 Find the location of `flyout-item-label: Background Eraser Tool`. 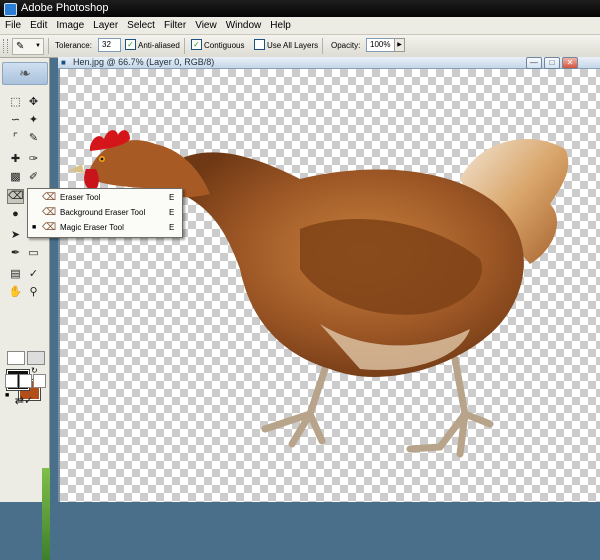

flyout-item-label: Background Eraser Tool is located at coordinates (103, 212).